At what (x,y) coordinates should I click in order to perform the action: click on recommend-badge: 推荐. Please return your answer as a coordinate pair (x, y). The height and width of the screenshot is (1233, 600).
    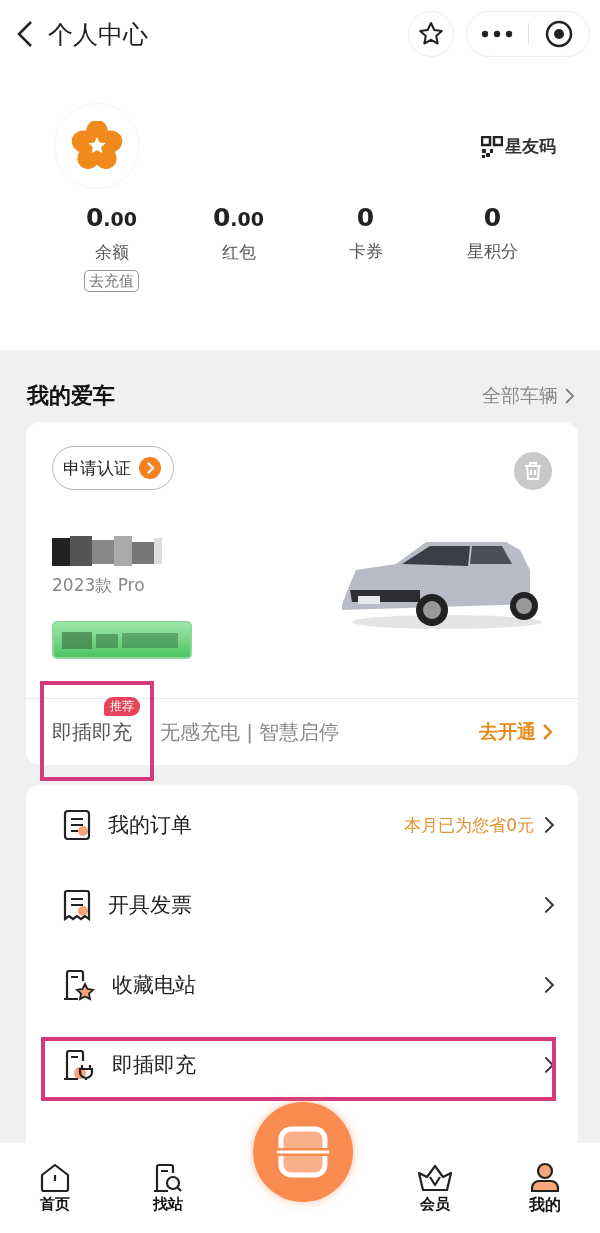
    Looking at the image, I should click on (122, 706).